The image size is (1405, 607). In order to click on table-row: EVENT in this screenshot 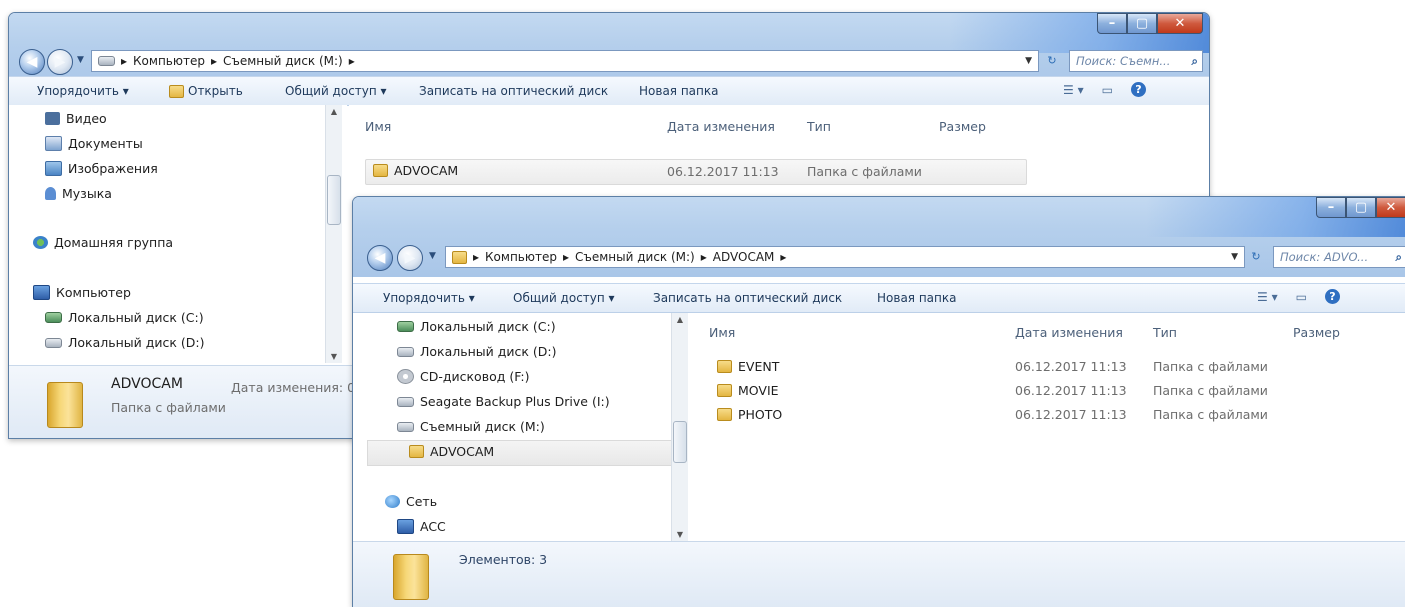, I will do `click(748, 366)`.